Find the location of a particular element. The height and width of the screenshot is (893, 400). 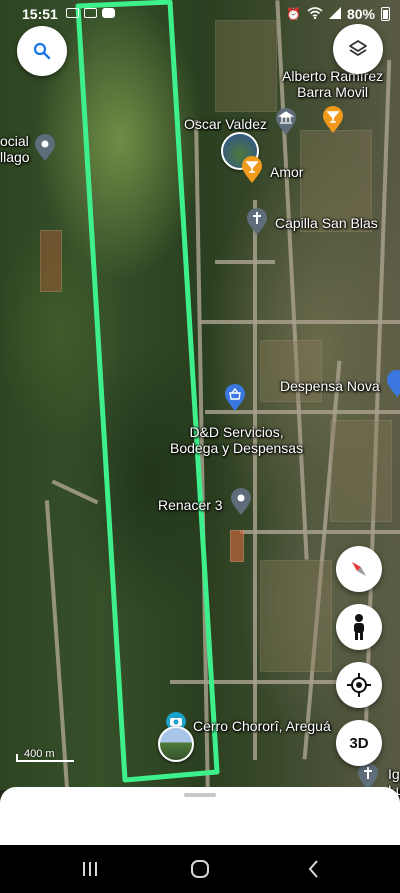

home-button is located at coordinates (200, 869).